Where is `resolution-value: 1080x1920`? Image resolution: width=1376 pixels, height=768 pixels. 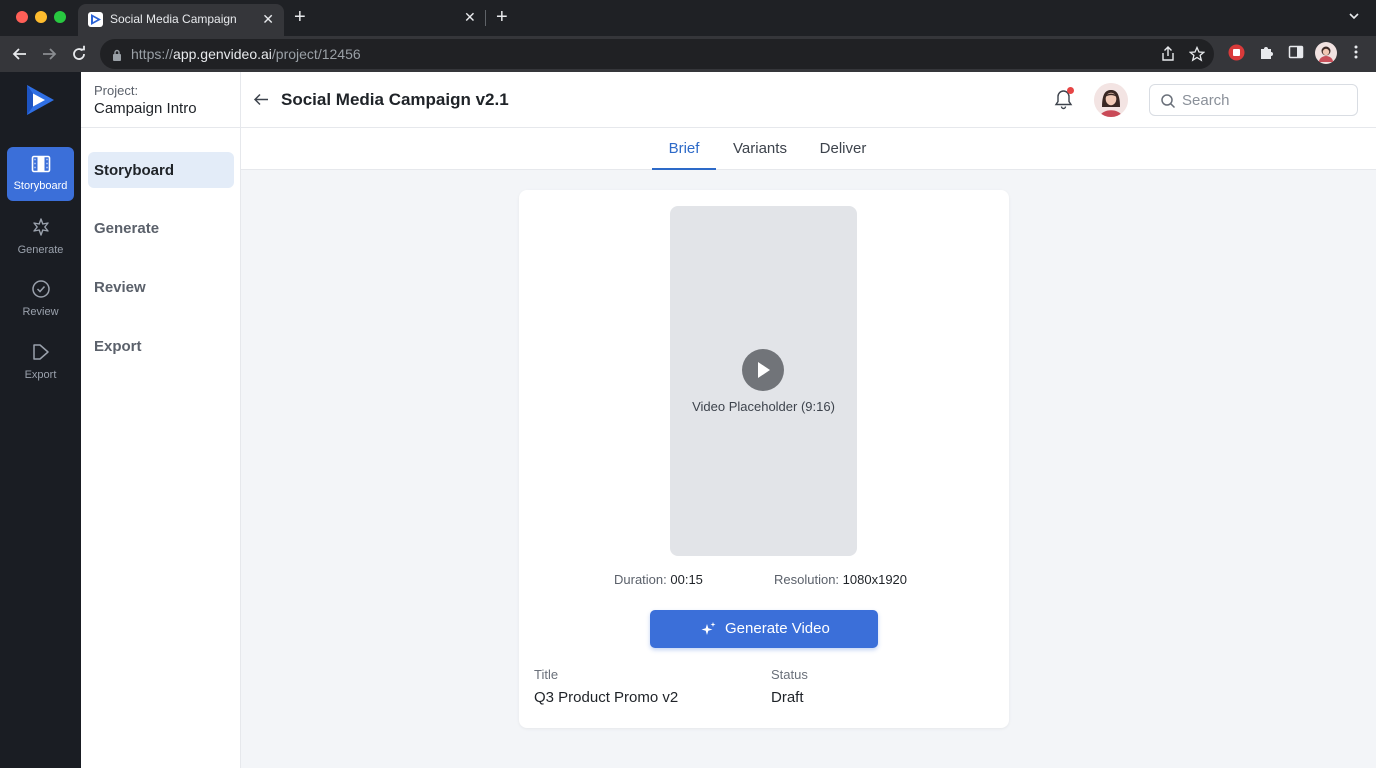 resolution-value: 1080x1920 is located at coordinates (875, 579).